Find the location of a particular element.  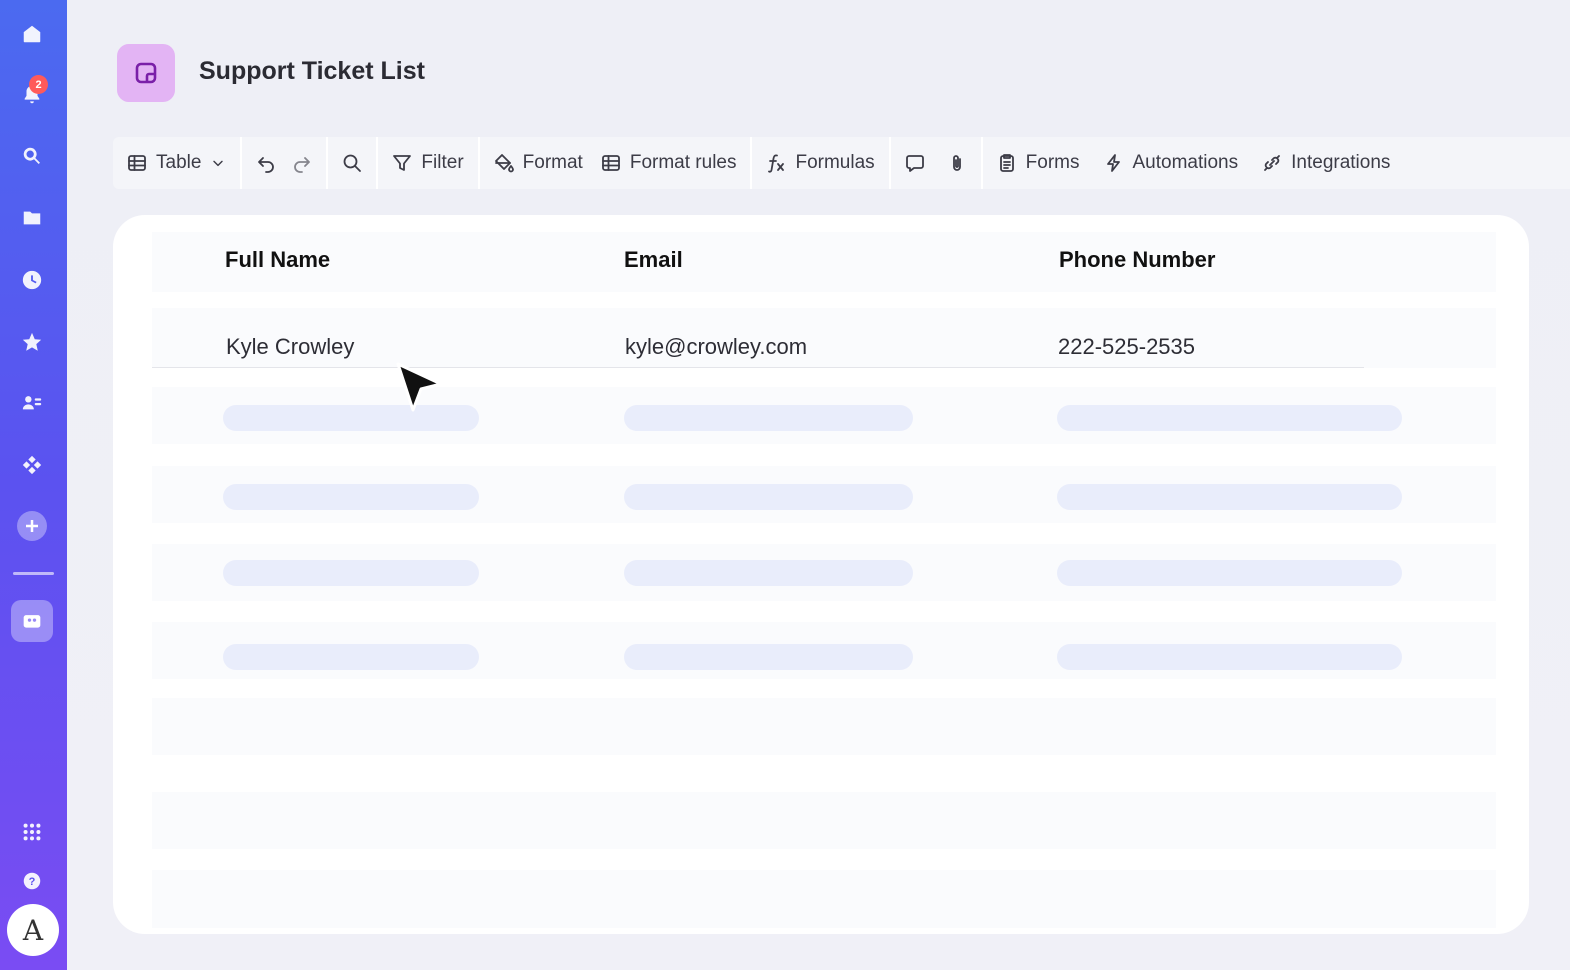

table-icon is located at coordinates (137, 163).